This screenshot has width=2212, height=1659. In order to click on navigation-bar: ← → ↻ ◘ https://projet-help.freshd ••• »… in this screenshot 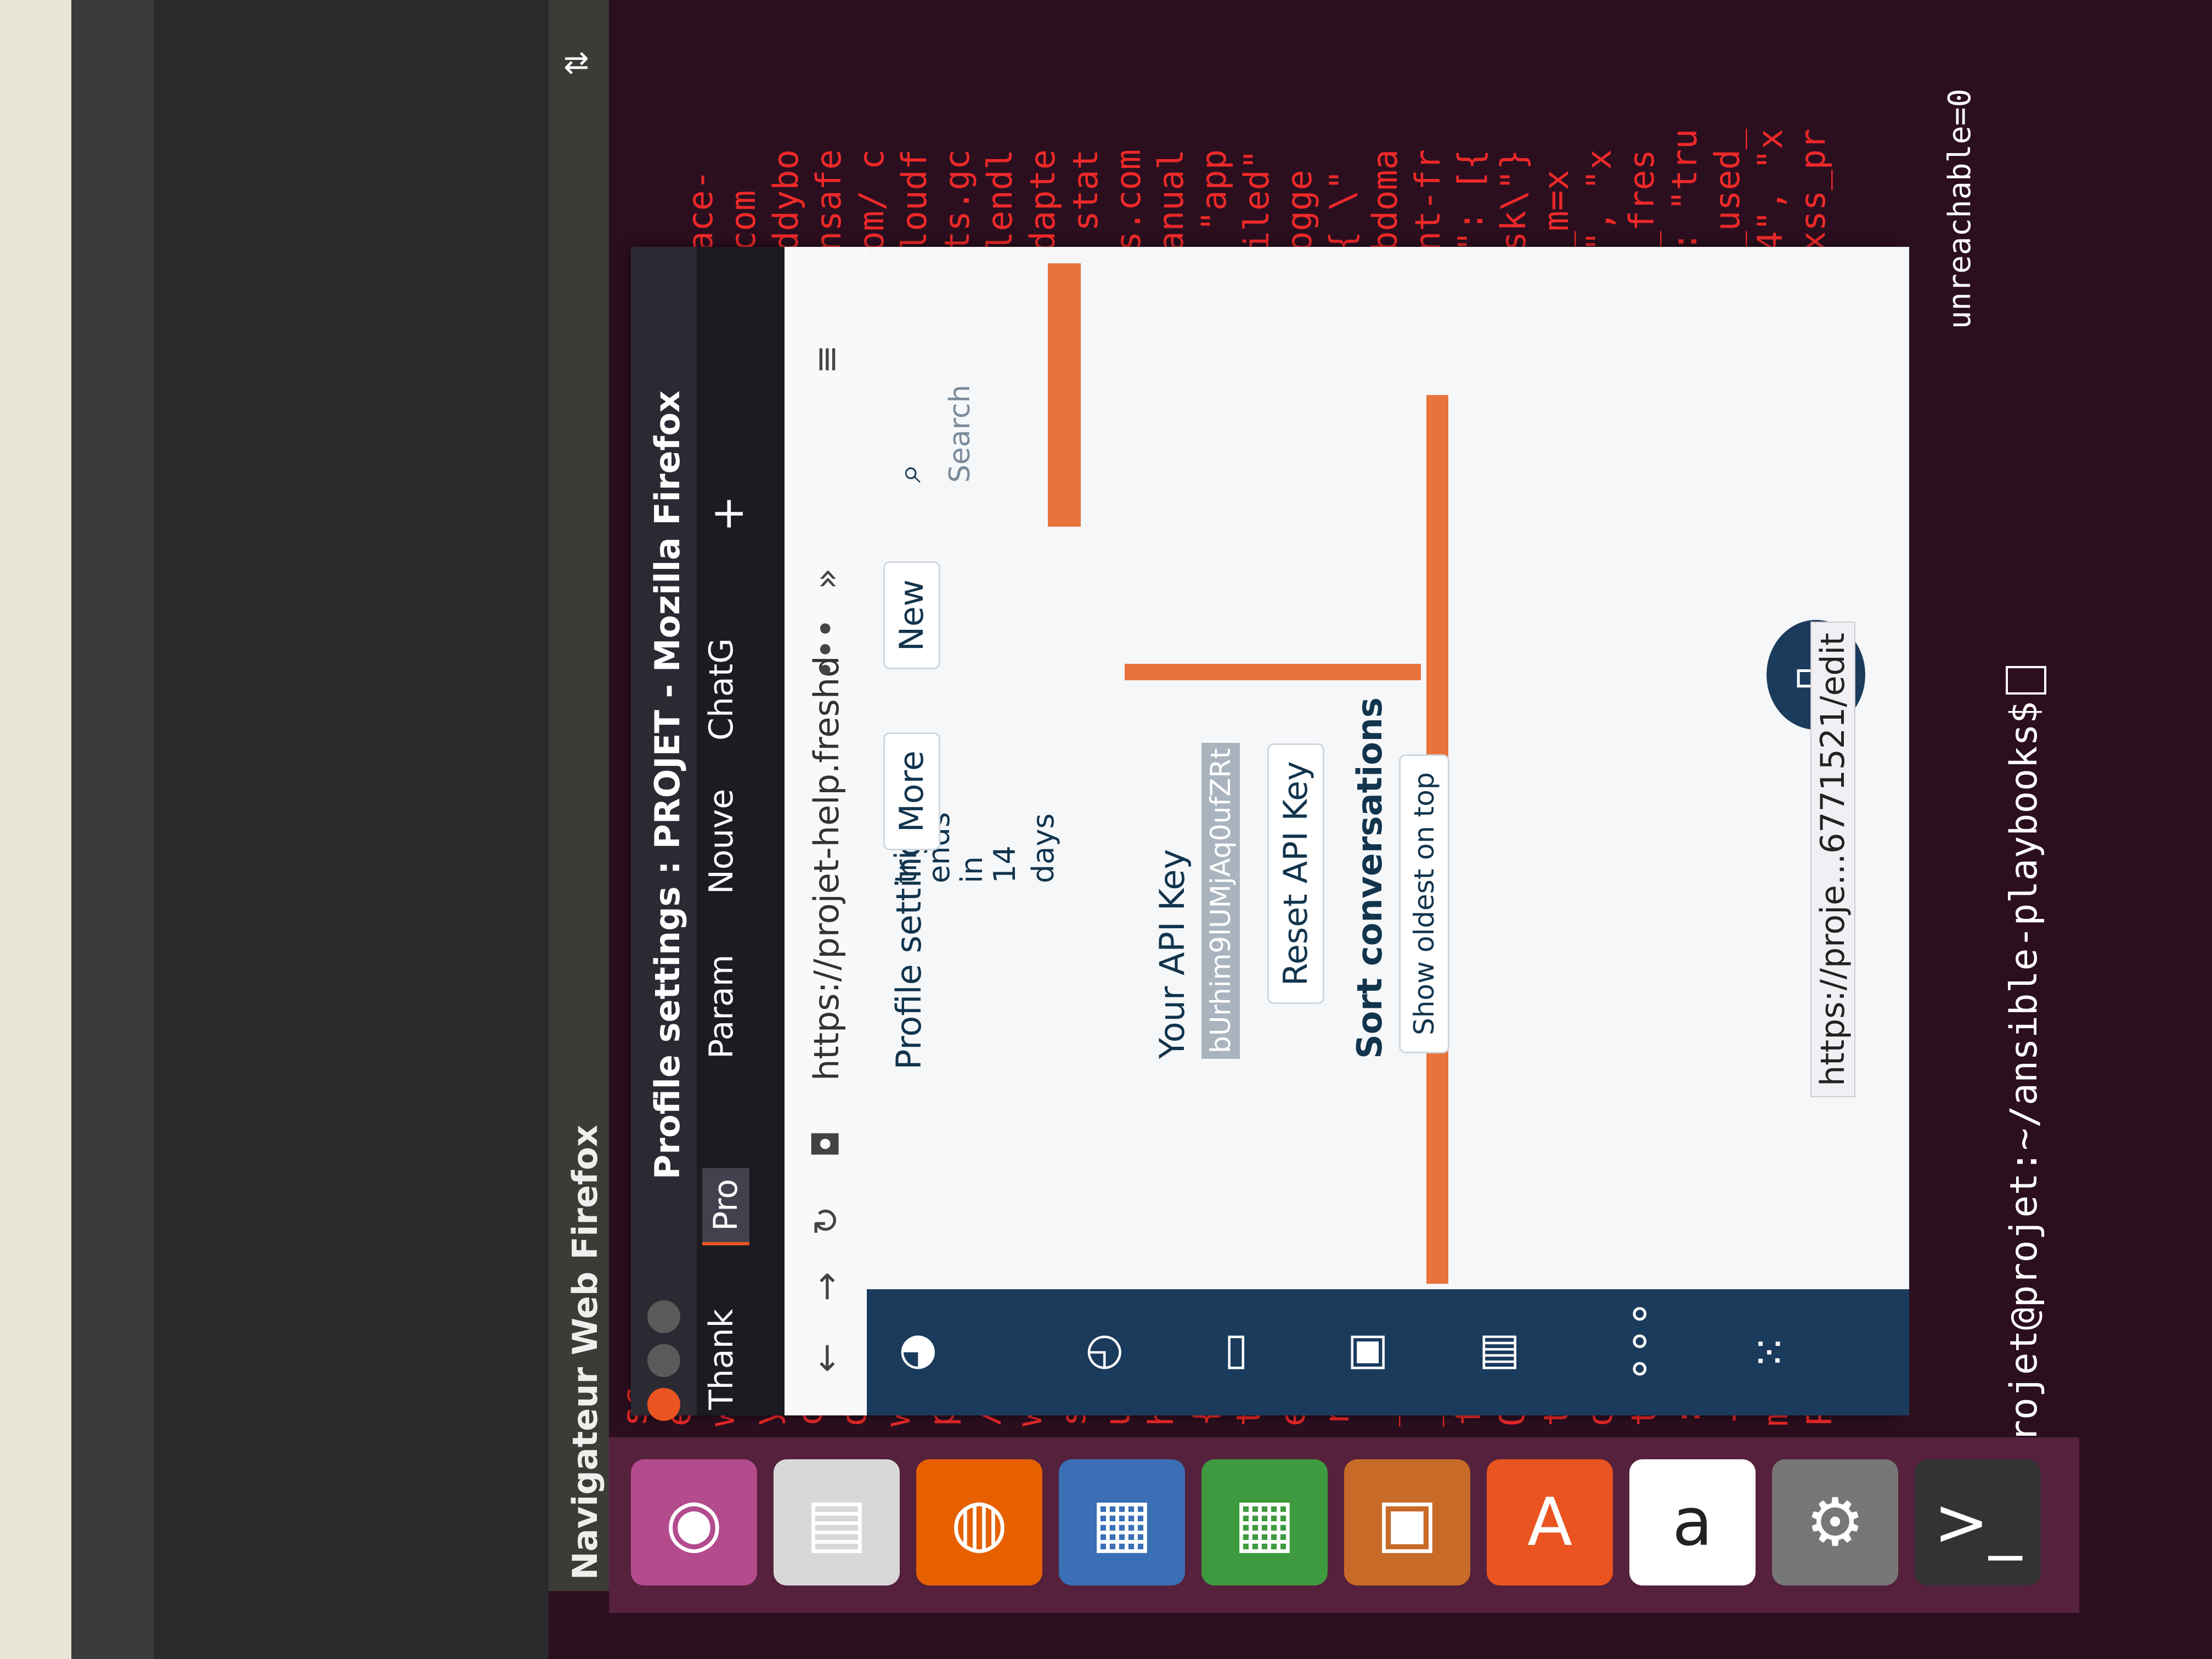, I will do `click(826, 831)`.